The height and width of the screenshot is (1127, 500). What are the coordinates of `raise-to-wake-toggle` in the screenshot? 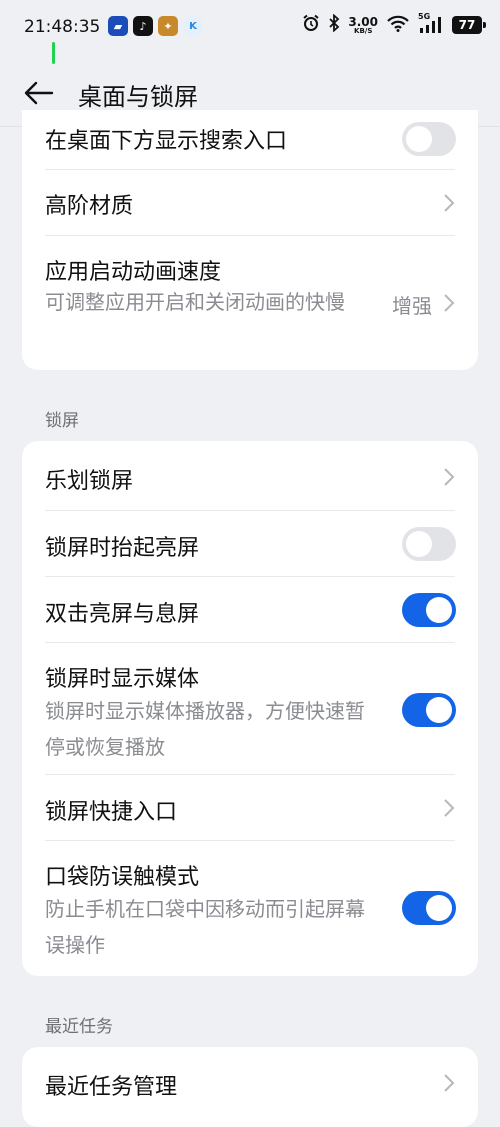 It's located at (429, 544).